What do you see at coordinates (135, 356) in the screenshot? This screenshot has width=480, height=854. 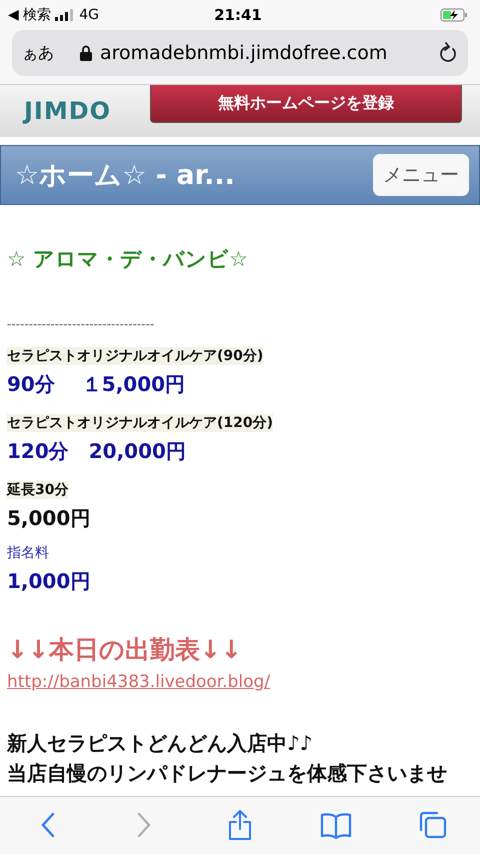 I see `course-label: セラピストオリジナルオイルケア(90分)` at bounding box center [135, 356].